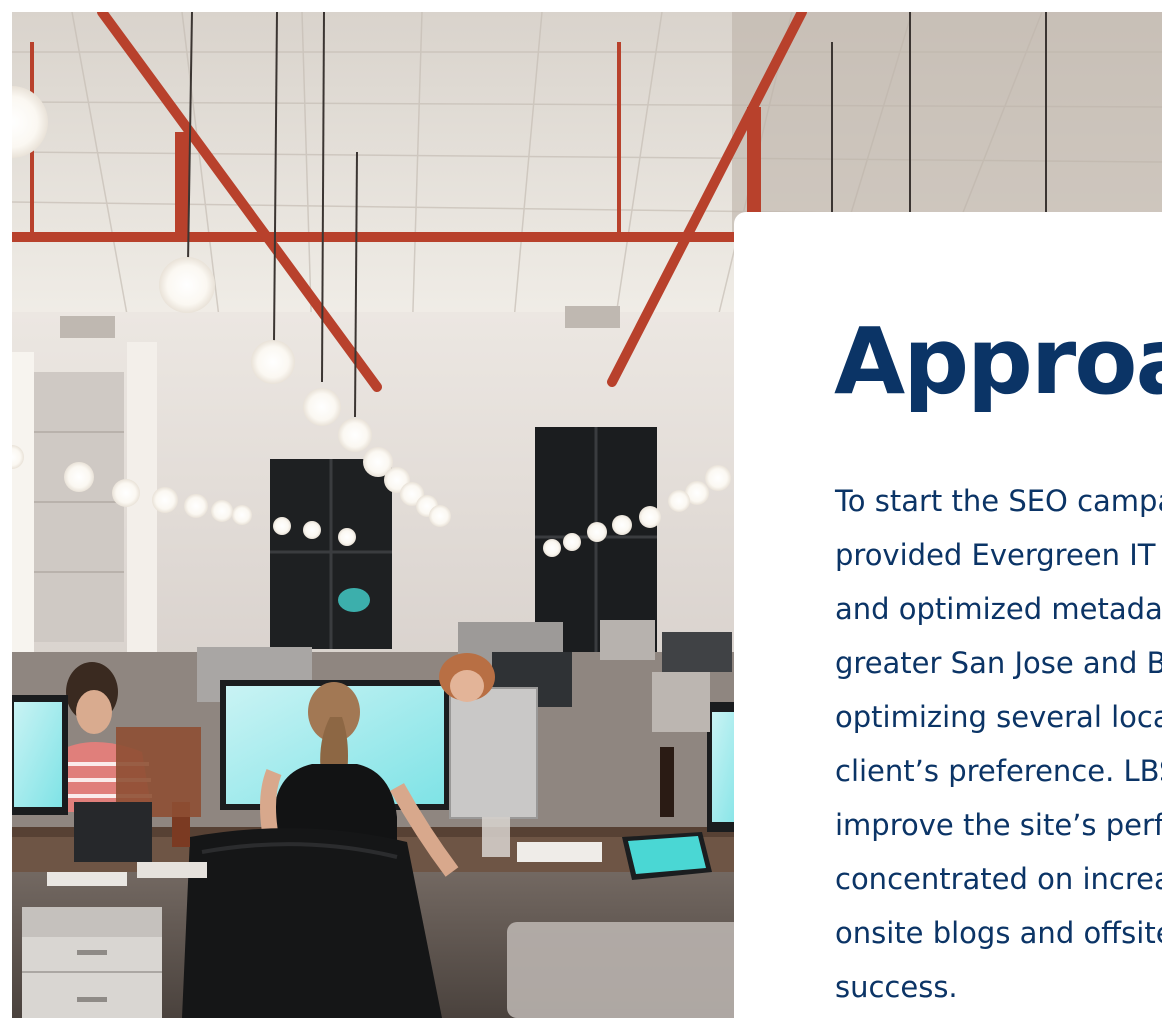 The image size is (1162, 1018). What do you see at coordinates (998, 361) in the screenshot?
I see `section-title: Approach` at bounding box center [998, 361].